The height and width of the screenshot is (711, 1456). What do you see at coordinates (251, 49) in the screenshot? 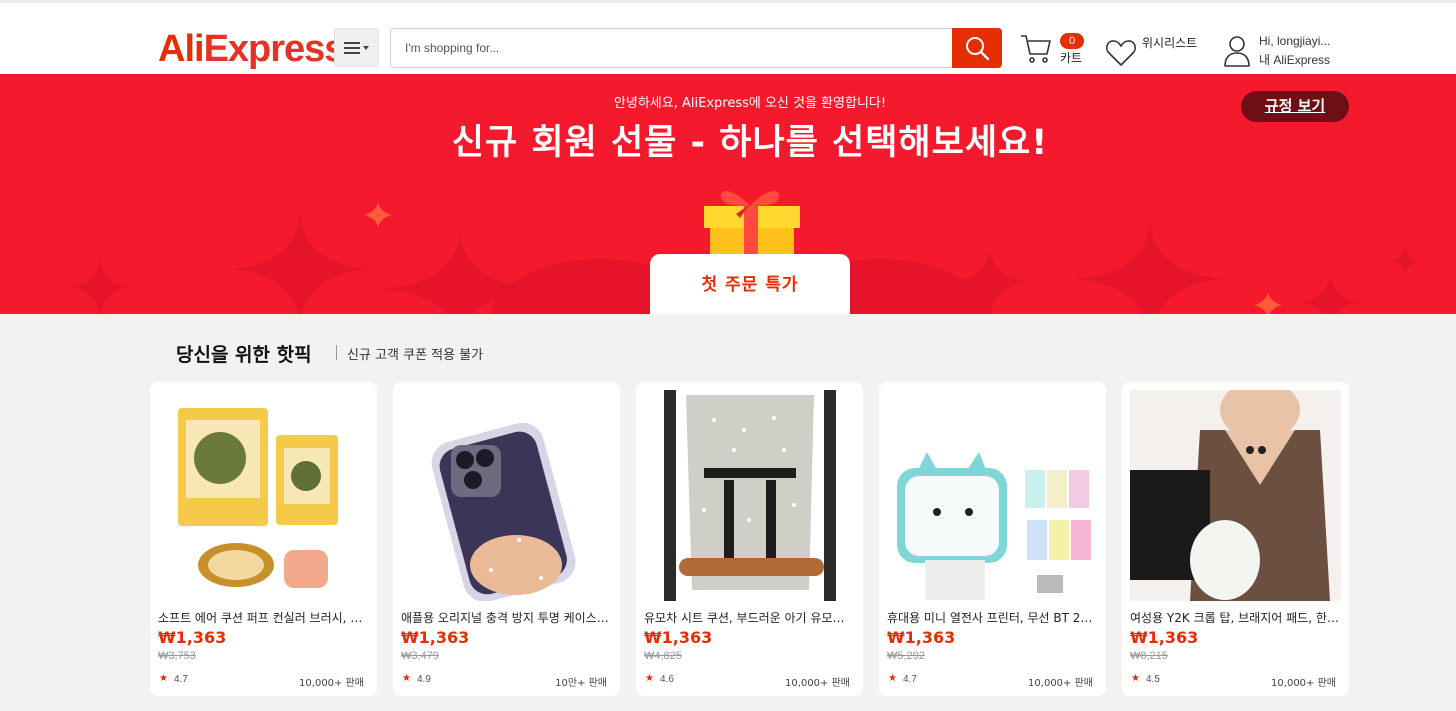
I see `aliexpress-logo: AliExpress` at bounding box center [251, 49].